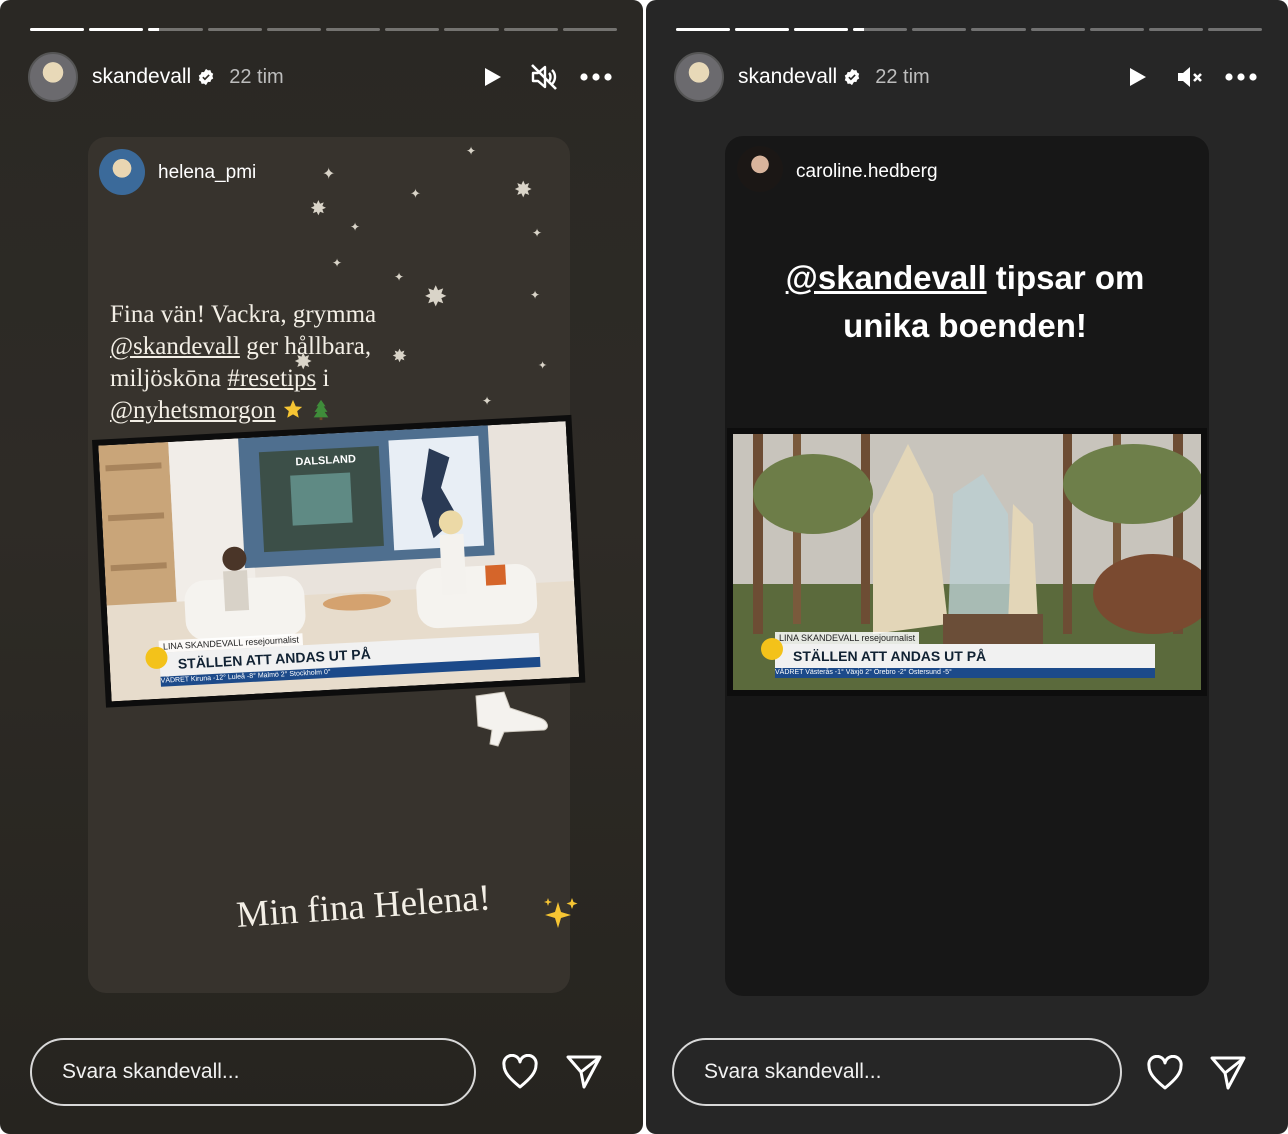  I want to click on white-boot-sticker, so click(511, 719).